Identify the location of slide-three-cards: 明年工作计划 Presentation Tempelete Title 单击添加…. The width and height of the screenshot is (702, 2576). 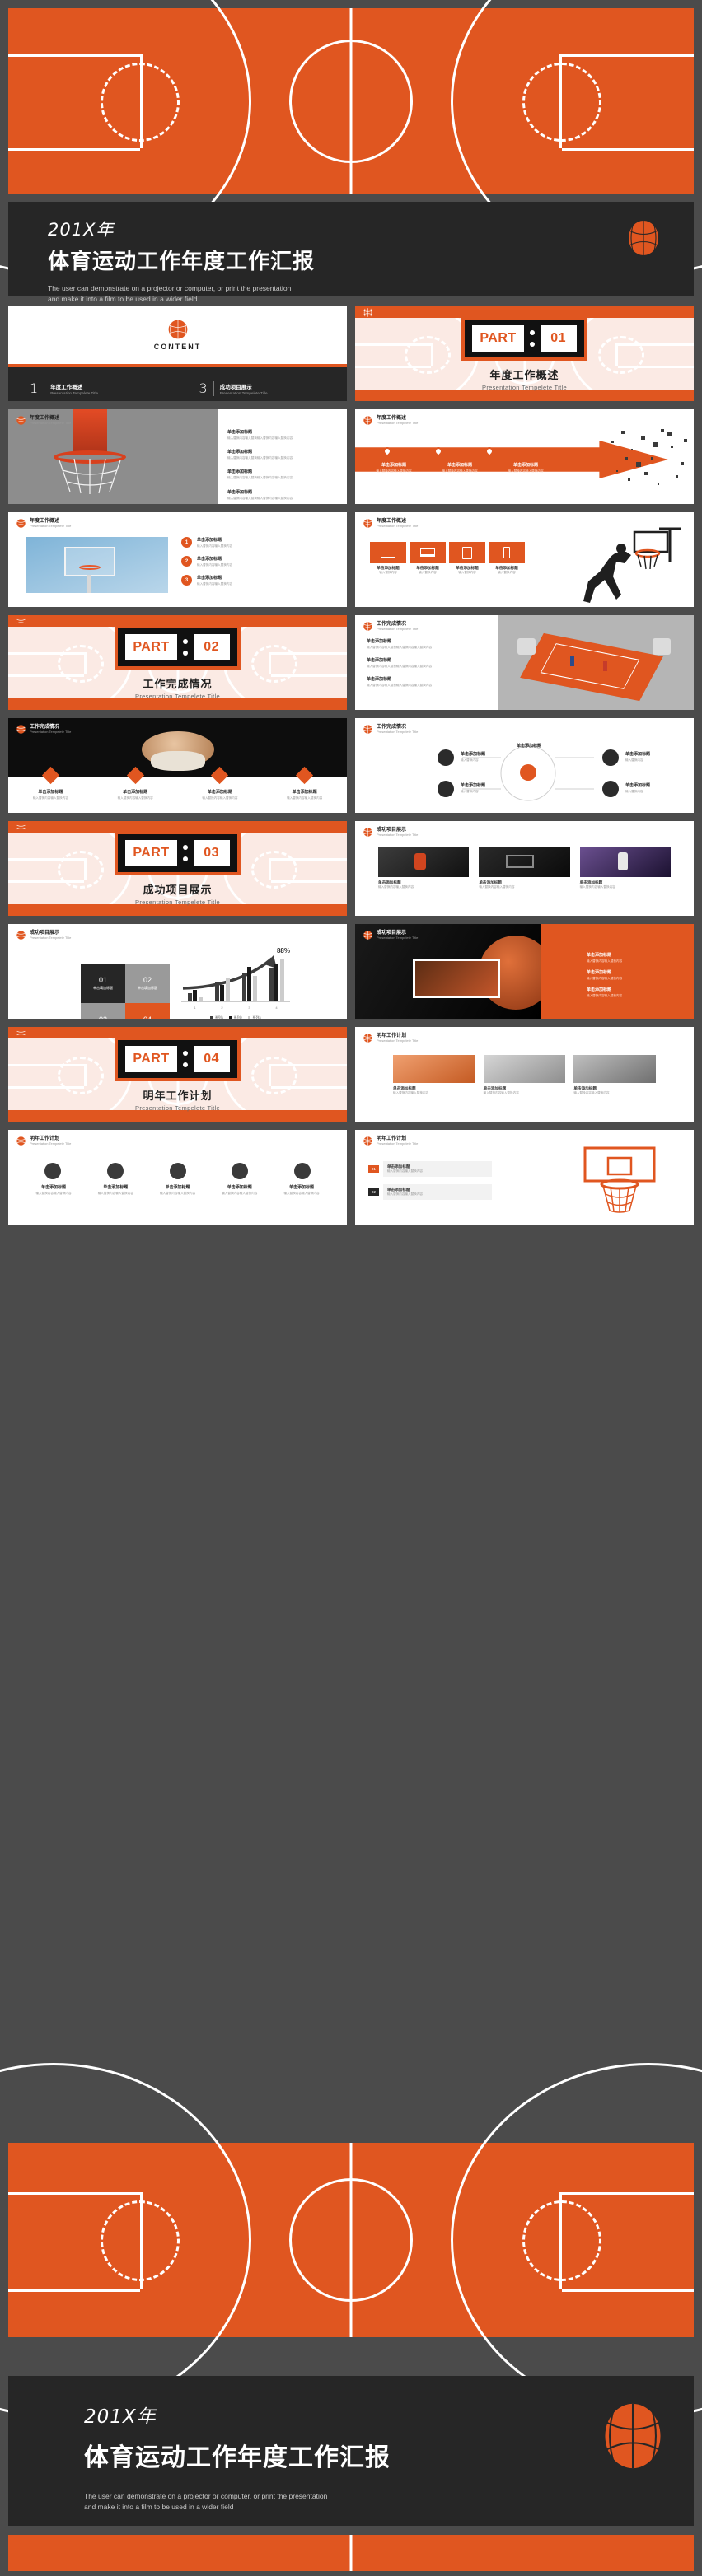
(524, 1074).